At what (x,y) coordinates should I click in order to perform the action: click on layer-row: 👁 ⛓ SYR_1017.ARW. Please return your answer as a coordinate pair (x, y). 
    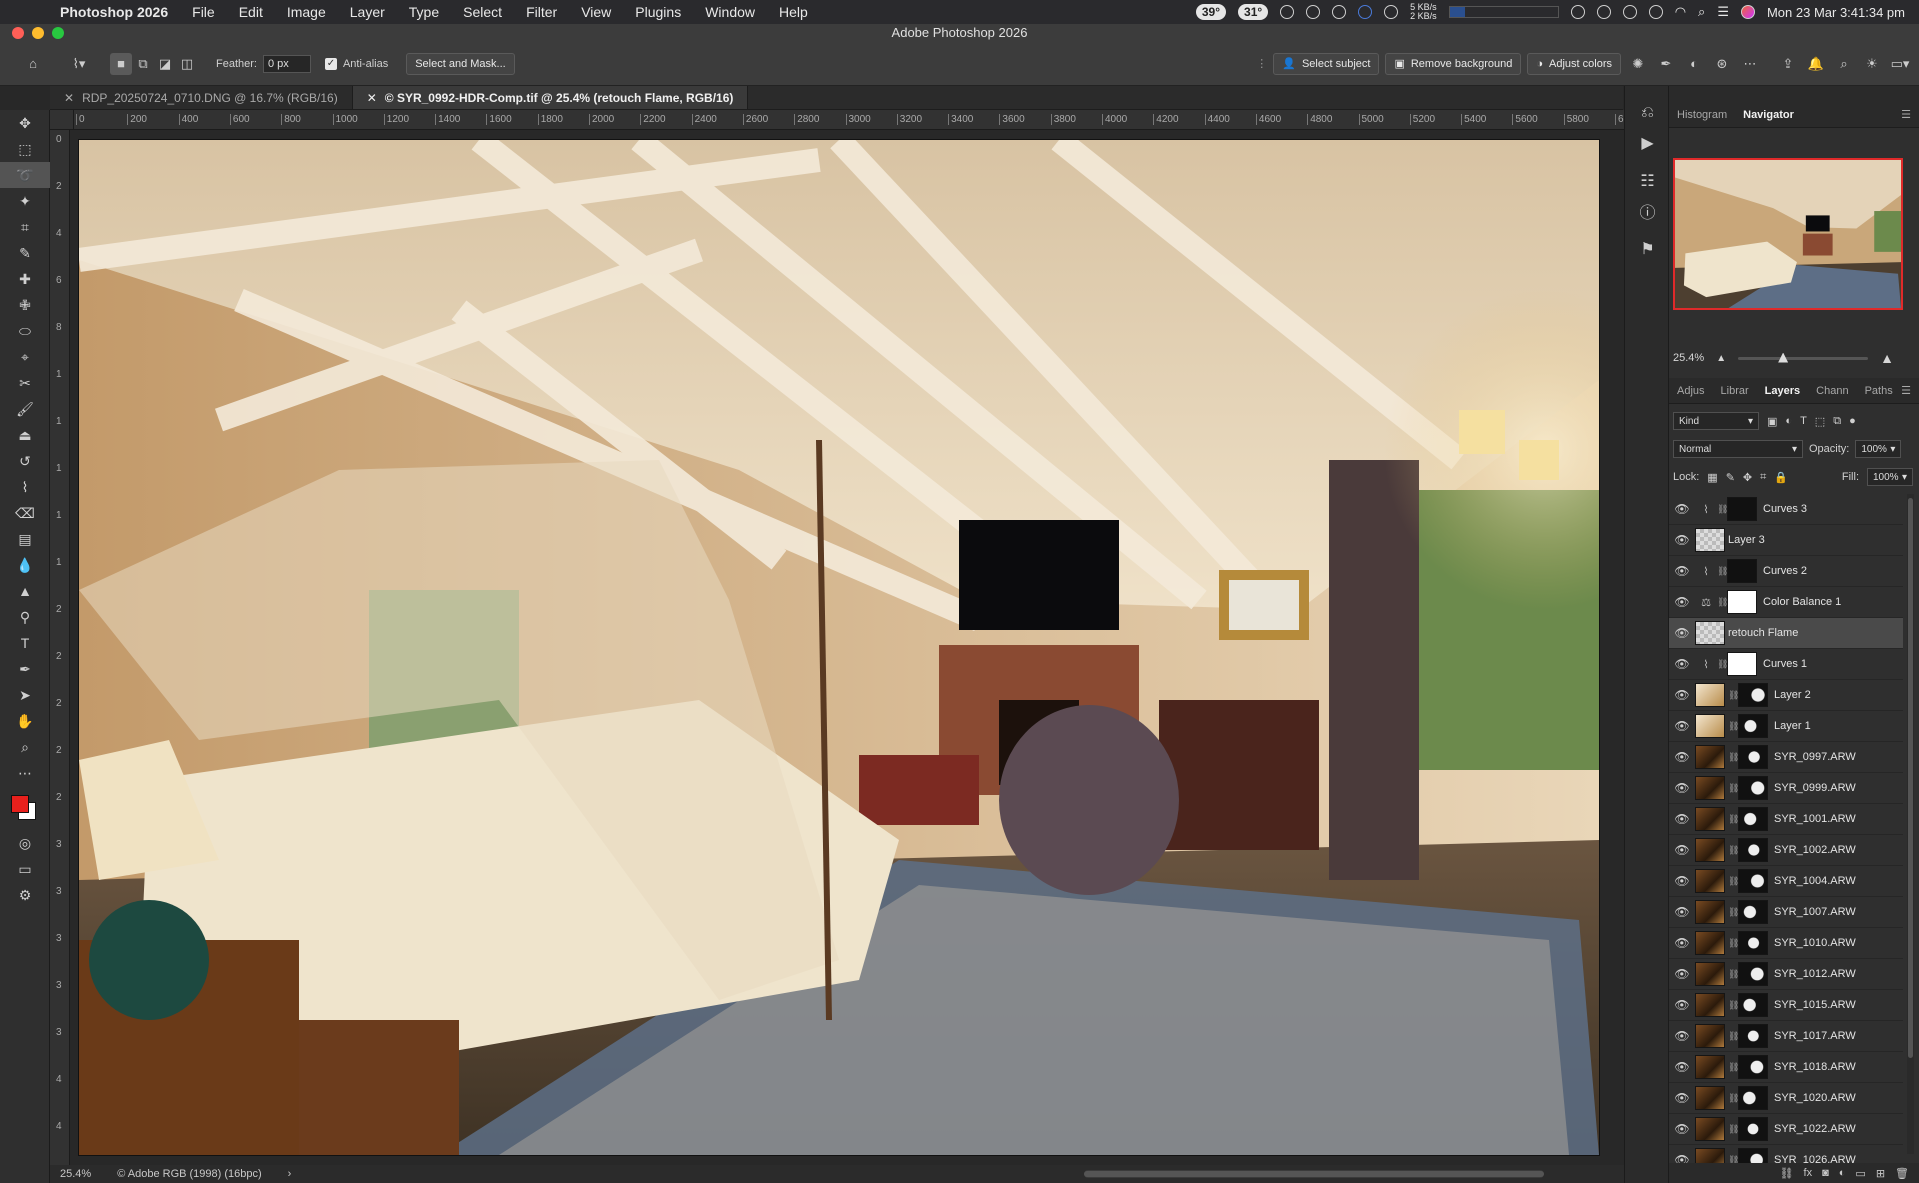
    Looking at the image, I should click on (1786, 1036).